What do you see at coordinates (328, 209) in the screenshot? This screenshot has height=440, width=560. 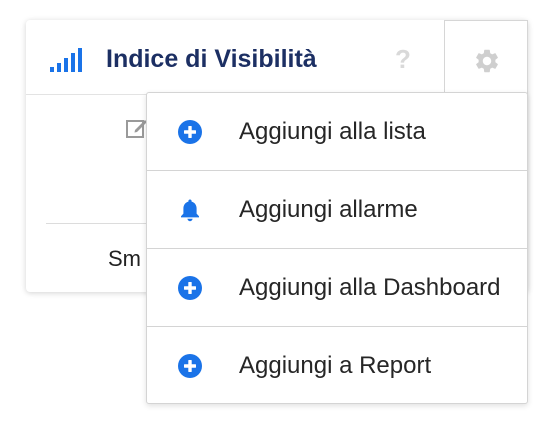 I see `menu-item-label: Aggiungi allarme` at bounding box center [328, 209].